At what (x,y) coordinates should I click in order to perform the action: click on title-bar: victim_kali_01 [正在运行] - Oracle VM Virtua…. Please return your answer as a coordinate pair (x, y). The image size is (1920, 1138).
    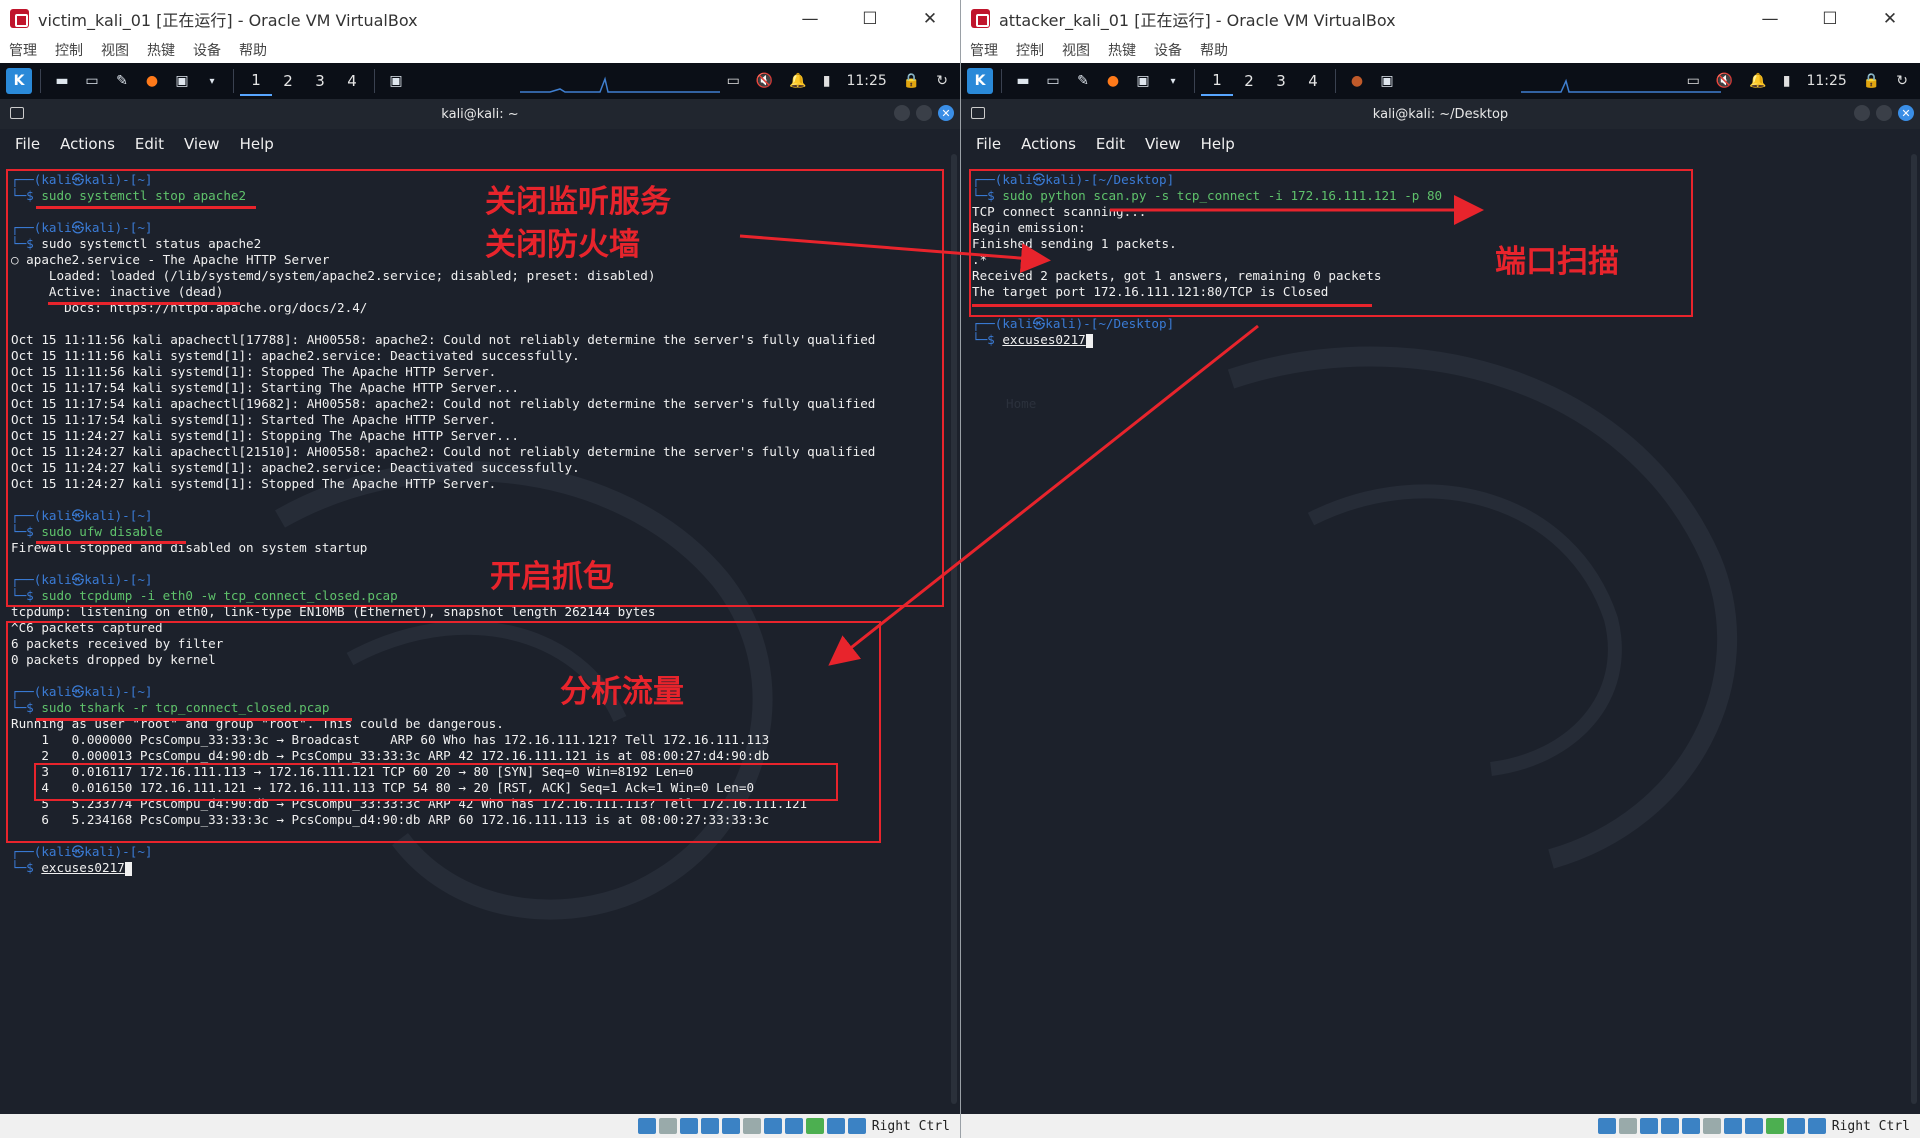
    Looking at the image, I should click on (480, 18).